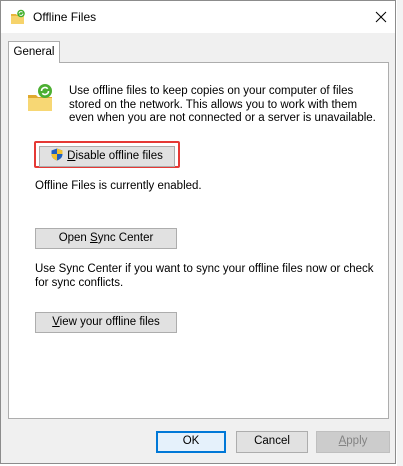  What do you see at coordinates (109, 322) in the screenshot?
I see `view-label-rest: iew your offline files` at bounding box center [109, 322].